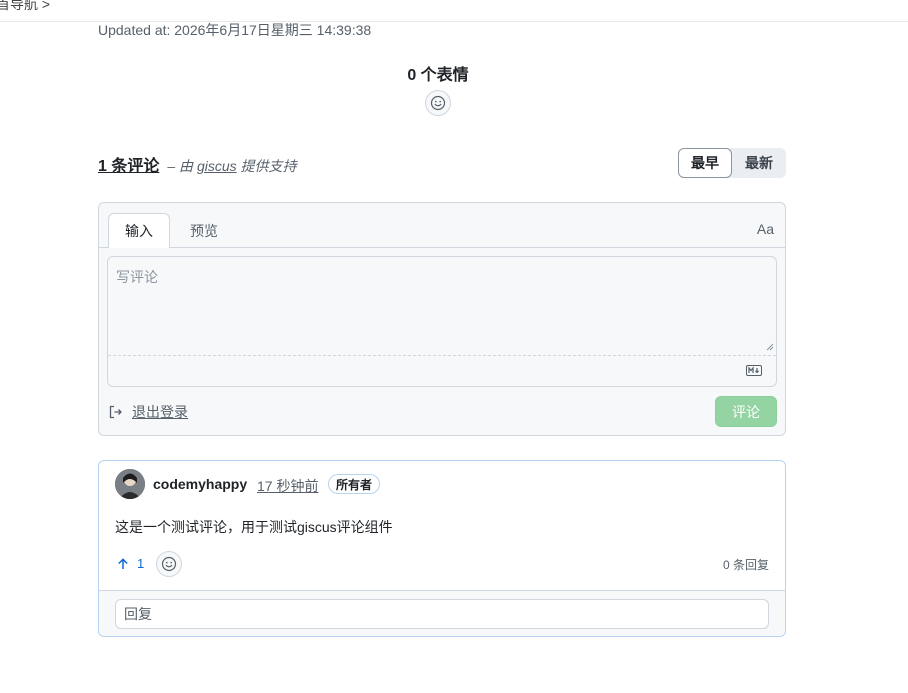 The width and height of the screenshot is (908, 693). I want to click on powered-prefix: – 由, so click(180, 166).